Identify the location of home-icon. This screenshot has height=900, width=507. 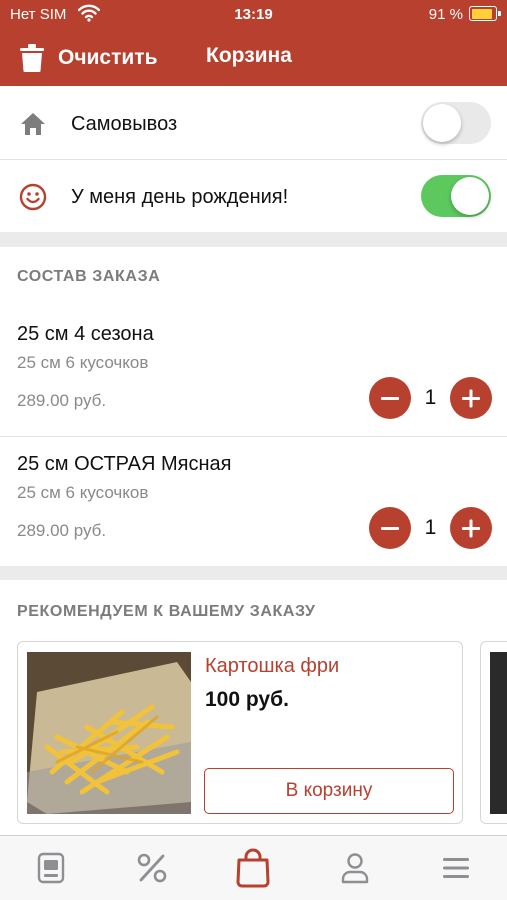
(33, 124).